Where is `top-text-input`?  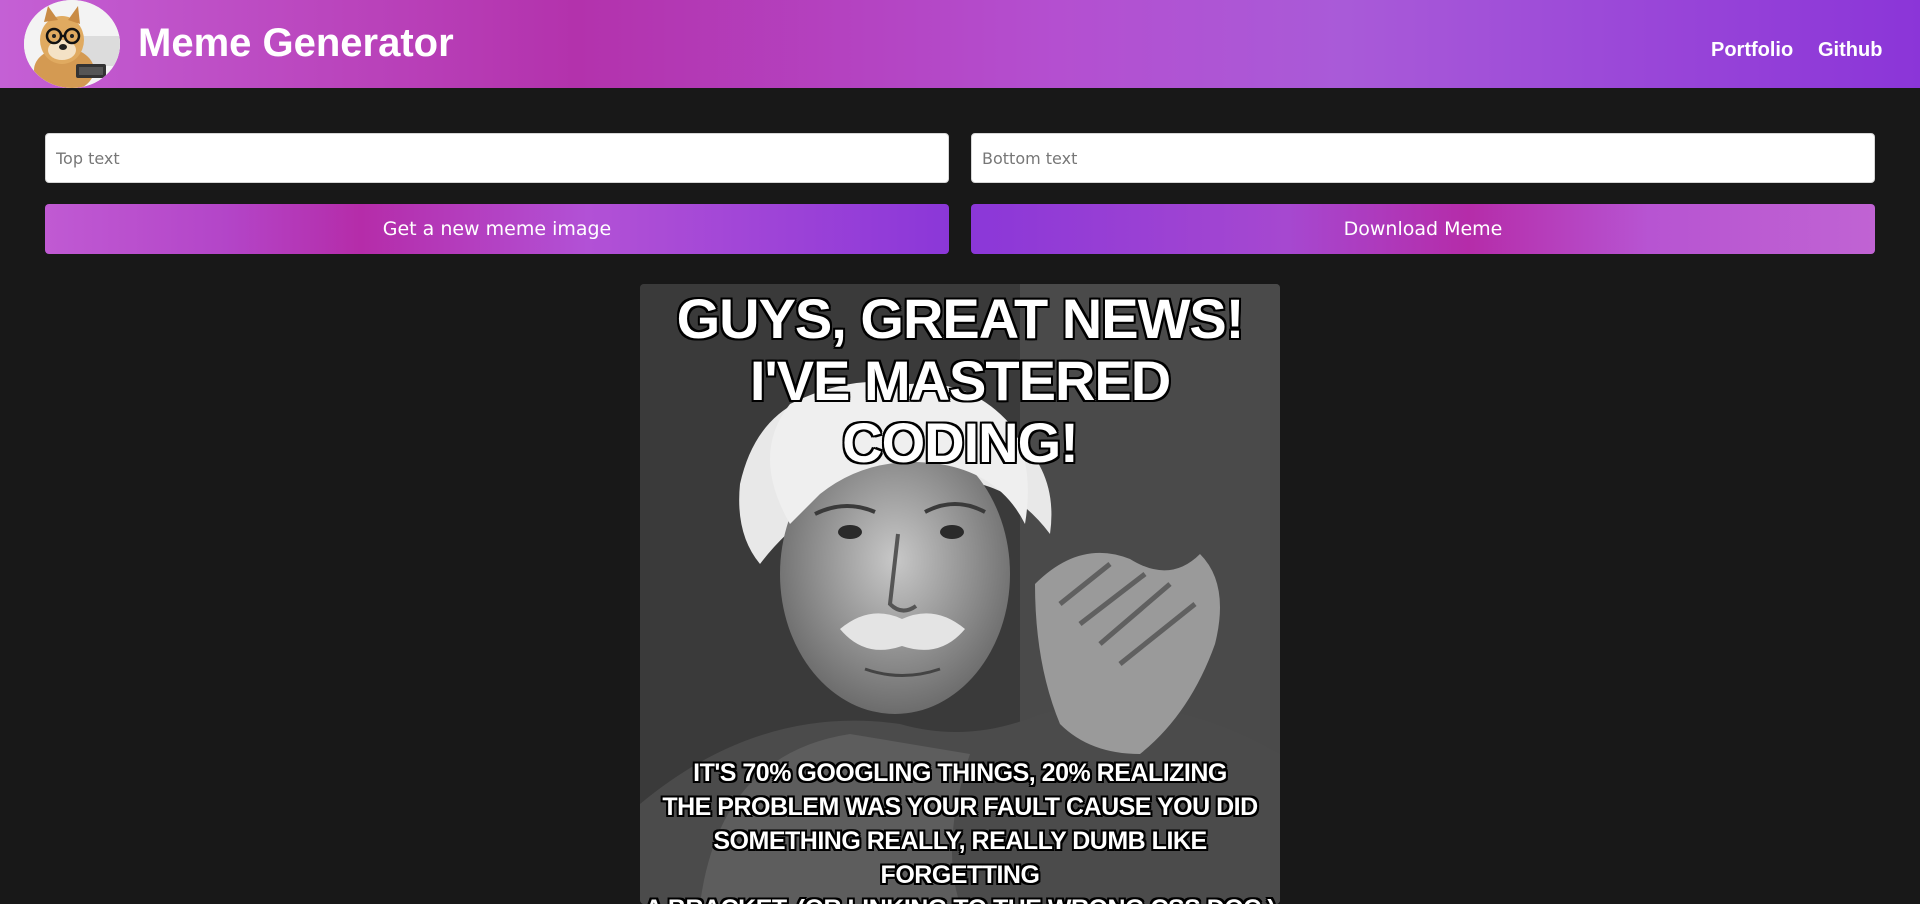 top-text-input is located at coordinates (497, 158).